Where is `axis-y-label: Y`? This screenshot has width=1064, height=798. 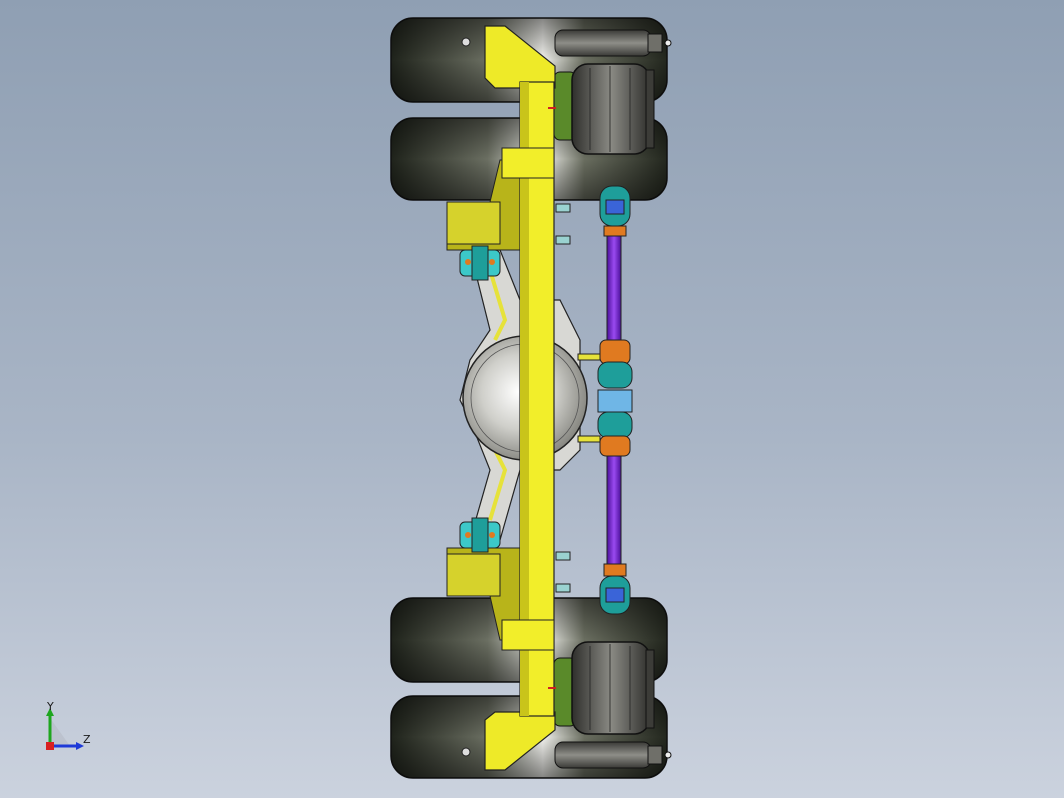
axis-y-label: Y is located at coordinates (50, 706).